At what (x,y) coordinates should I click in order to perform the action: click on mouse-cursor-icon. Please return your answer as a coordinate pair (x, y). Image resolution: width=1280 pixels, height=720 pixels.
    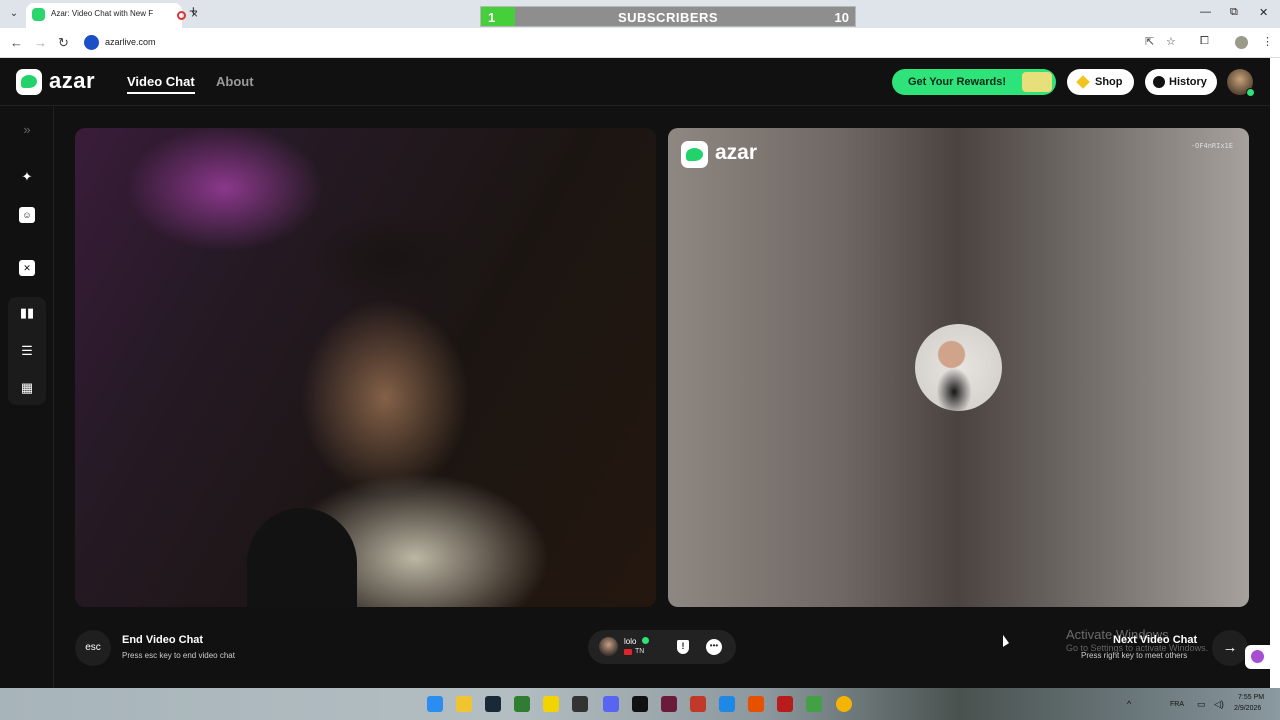
    Looking at the image, I should click on (1006, 643).